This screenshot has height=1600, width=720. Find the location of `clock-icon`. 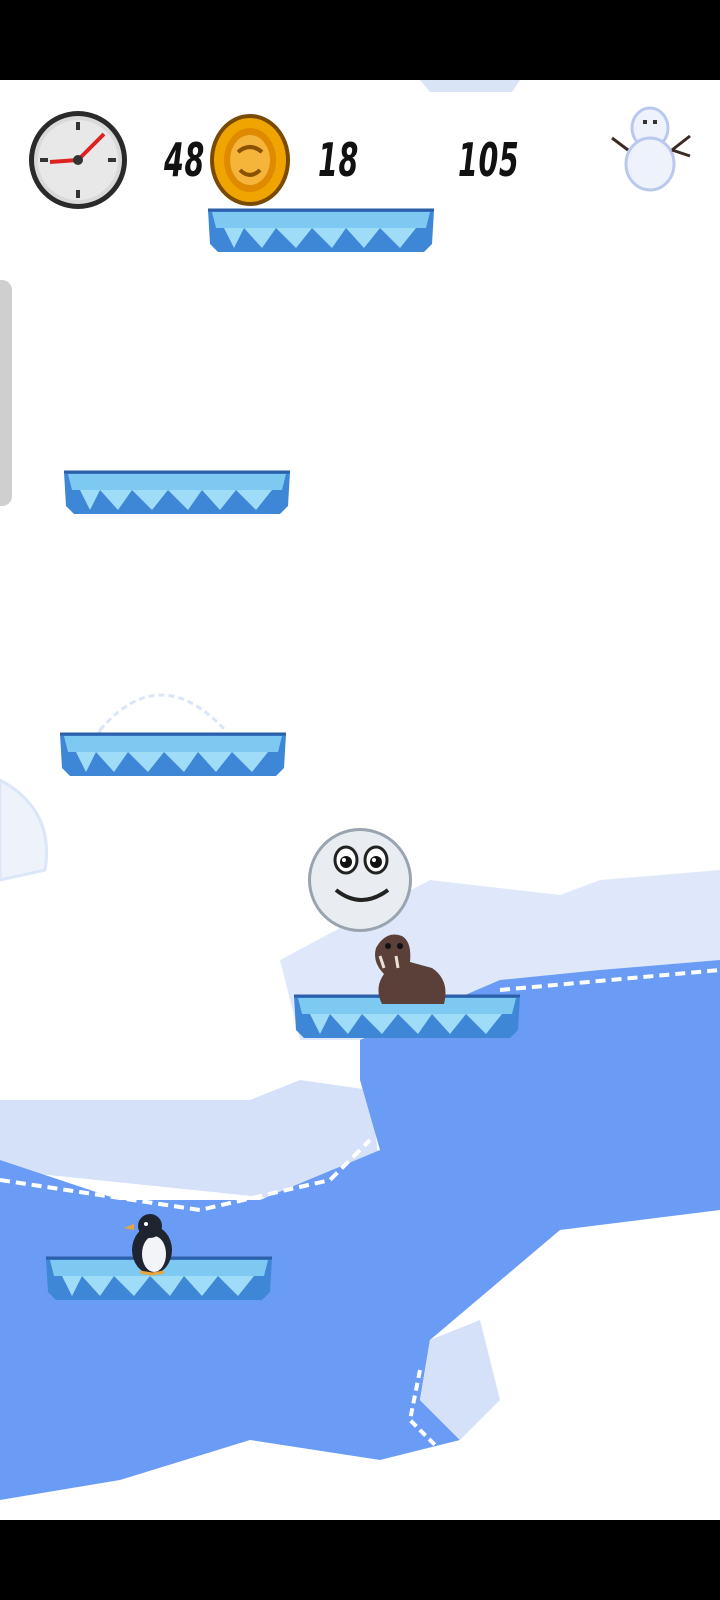

clock-icon is located at coordinates (78, 160).